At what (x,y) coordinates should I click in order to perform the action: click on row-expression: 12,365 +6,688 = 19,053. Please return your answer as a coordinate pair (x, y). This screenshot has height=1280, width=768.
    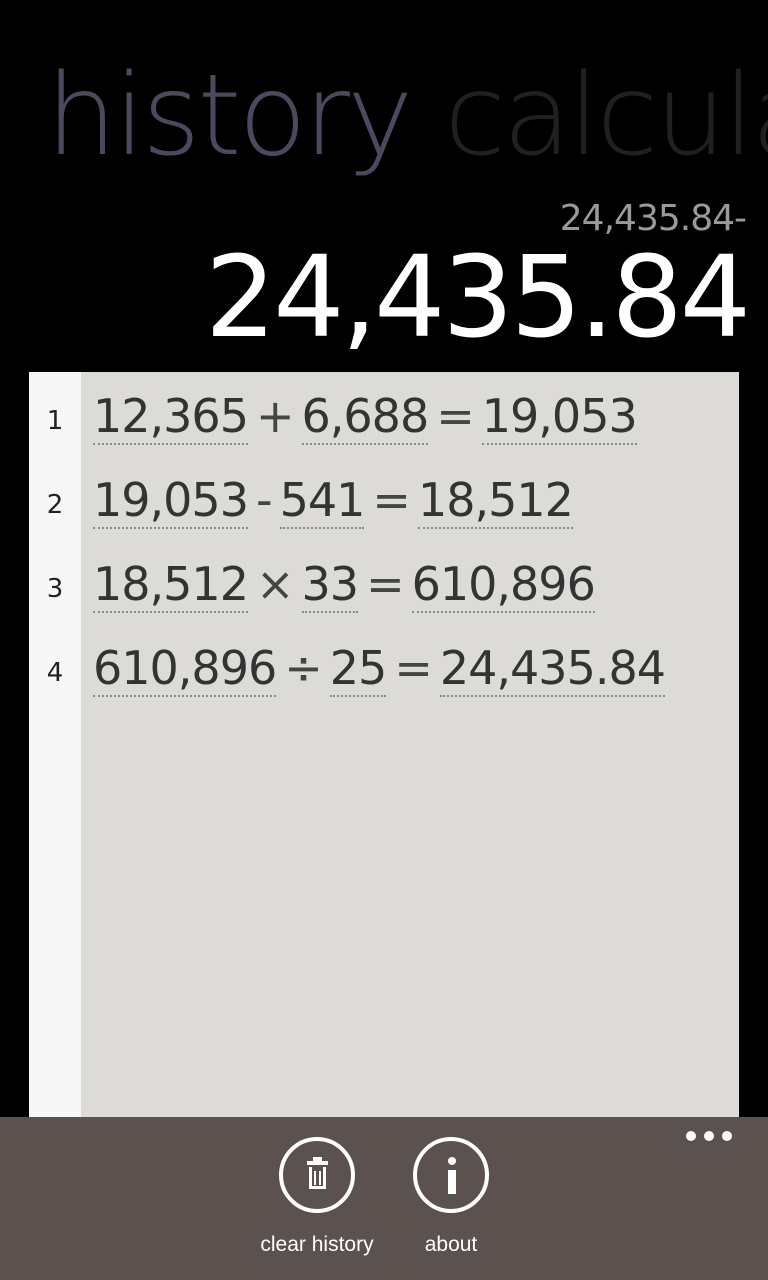
    Looking at the image, I should click on (365, 416).